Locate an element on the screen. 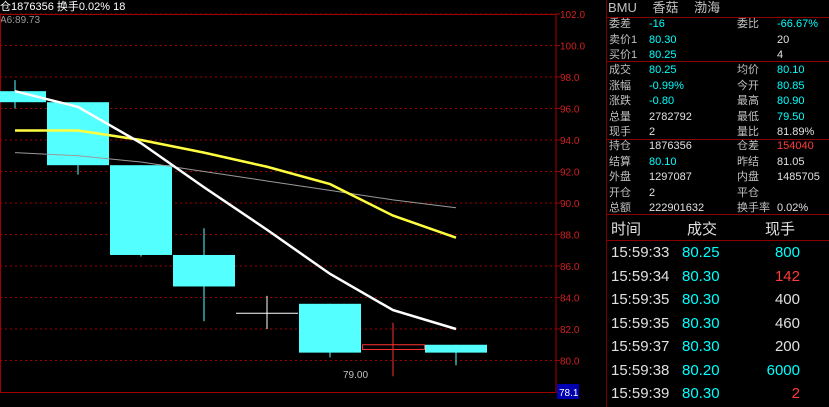 This screenshot has height=407, width=829. tick-header-volume: 现手 is located at coordinates (780, 229).